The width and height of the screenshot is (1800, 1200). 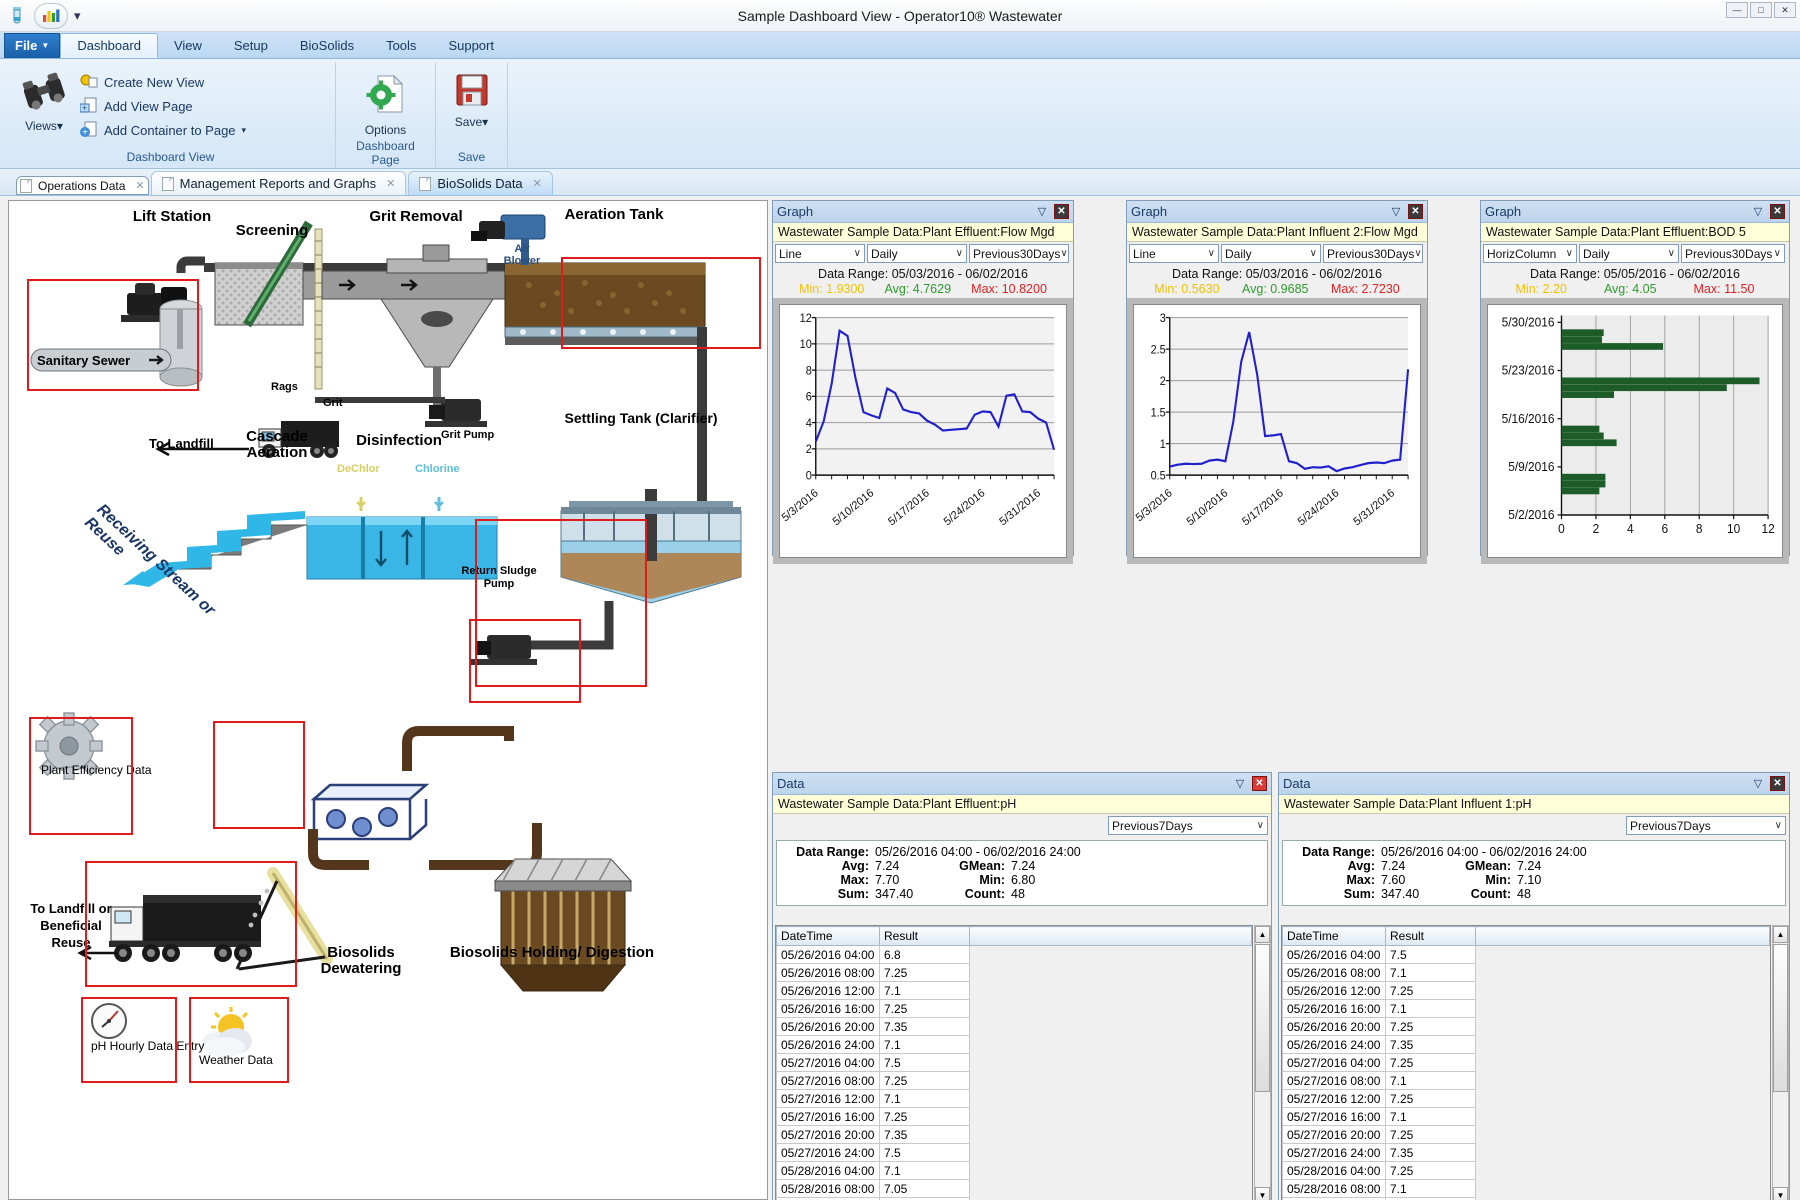 What do you see at coordinates (129, 1040) in the screenshot?
I see `hotspot-ph-hourly-entry` at bounding box center [129, 1040].